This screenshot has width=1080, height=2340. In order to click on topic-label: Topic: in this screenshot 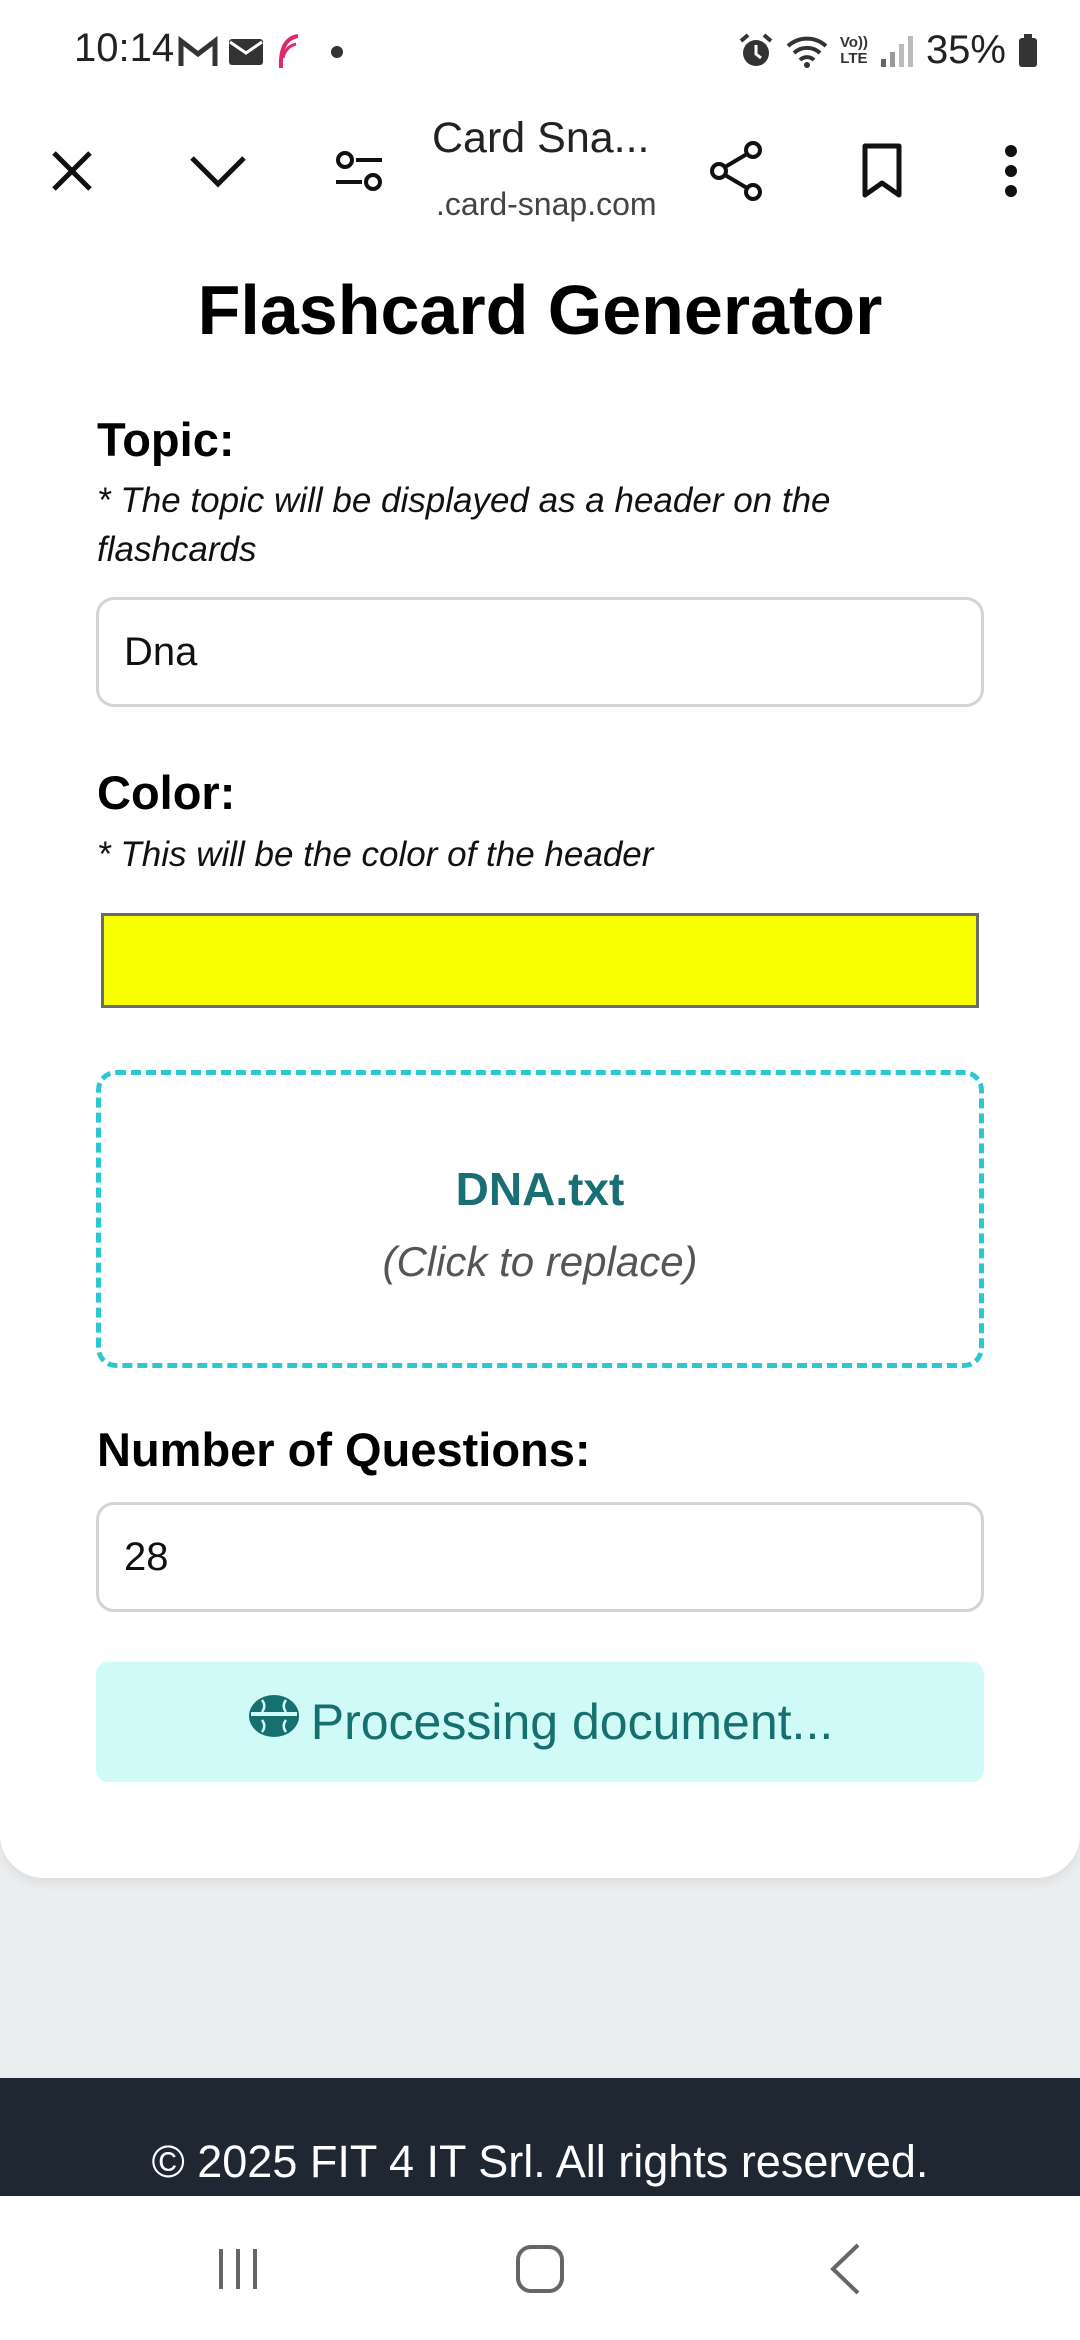, I will do `click(166, 439)`.